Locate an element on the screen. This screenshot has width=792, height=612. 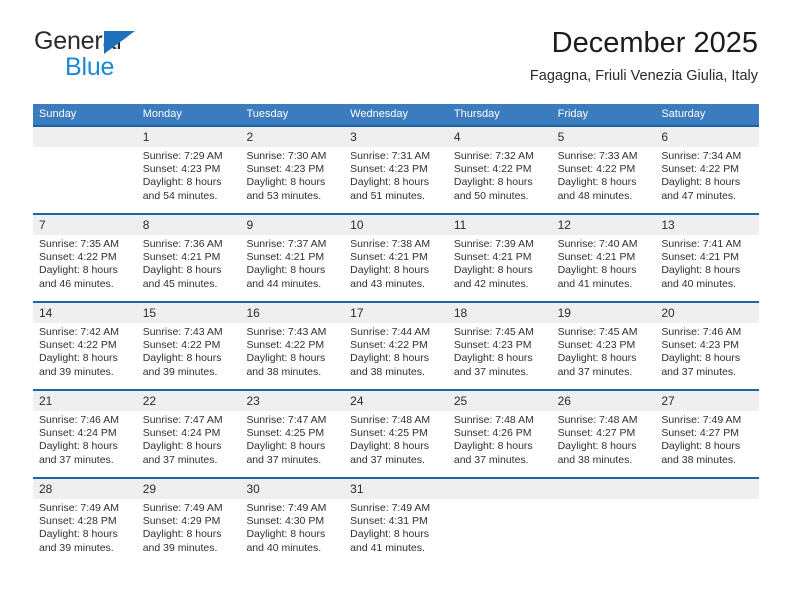
sunrise-text: Sunrise: 7:36 AM is located at coordinates (182, 244).